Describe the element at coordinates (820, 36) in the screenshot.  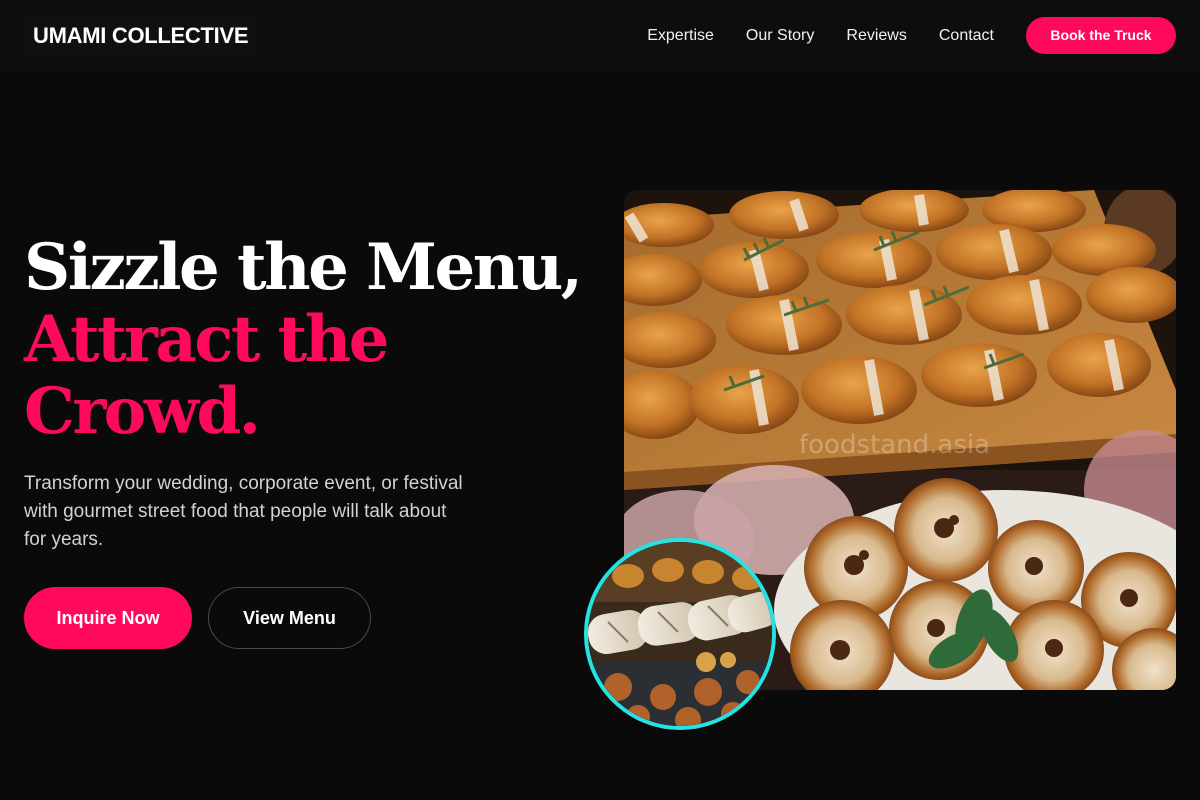
I see `nav-links: Expertise Our Story Reviews Contact` at that location.